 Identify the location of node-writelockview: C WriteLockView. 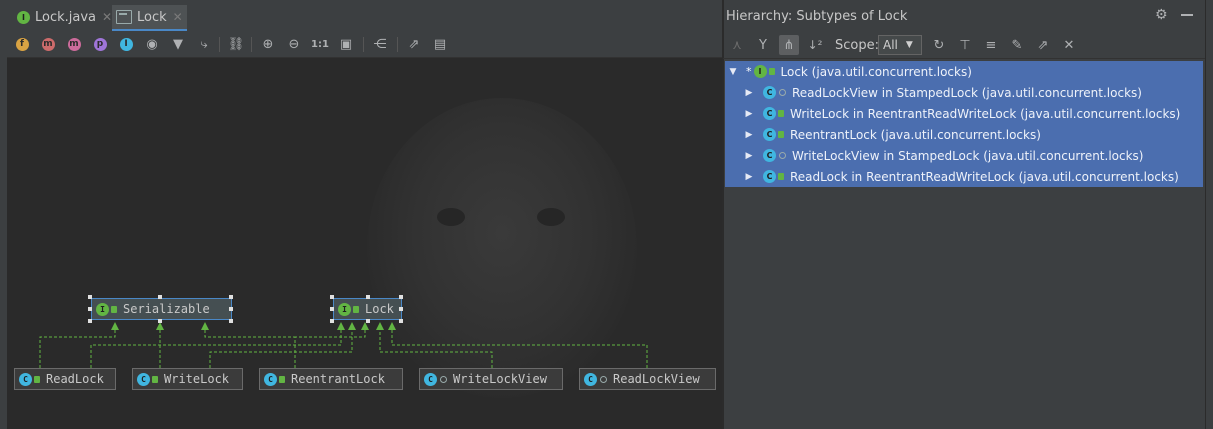
(491, 379).